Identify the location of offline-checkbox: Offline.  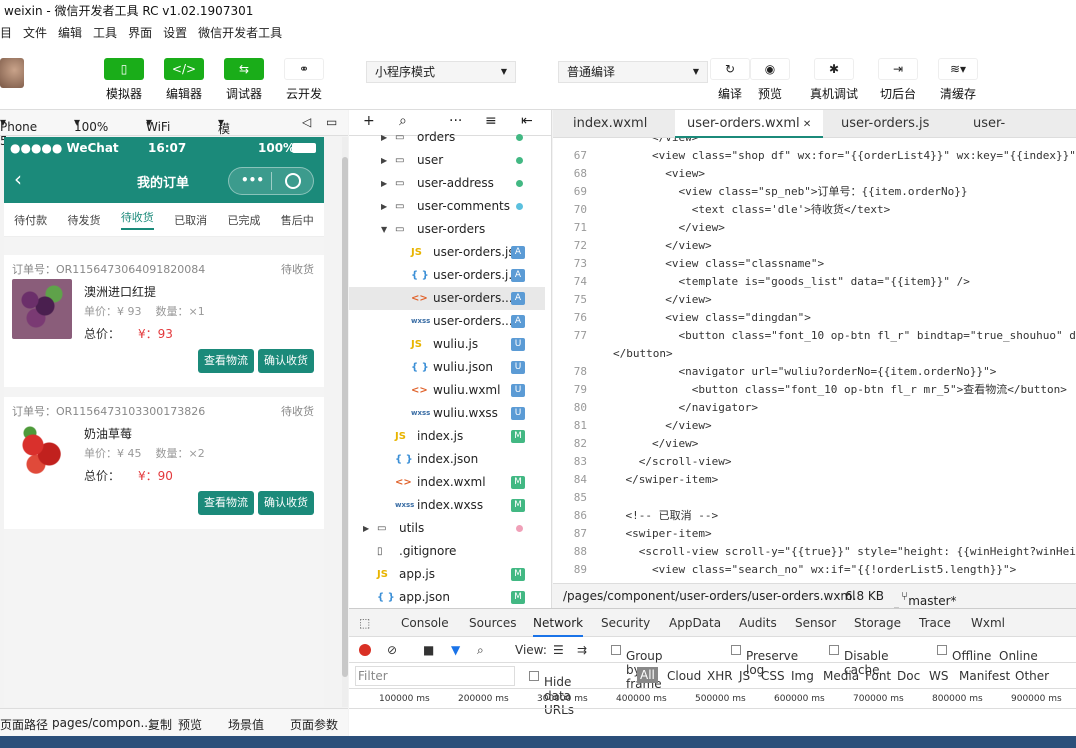
(964, 653).